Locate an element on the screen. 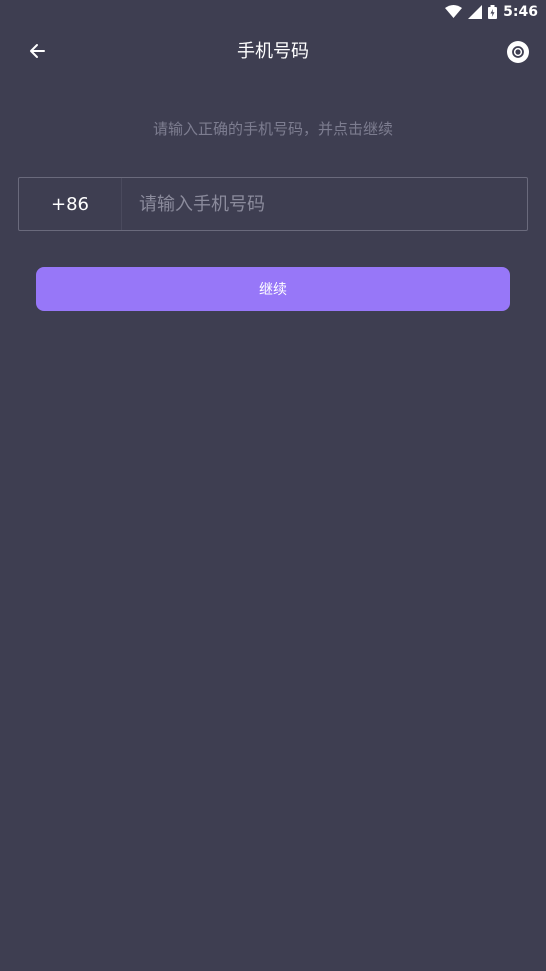  status-icons: 5:46 is located at coordinates (491, 12).